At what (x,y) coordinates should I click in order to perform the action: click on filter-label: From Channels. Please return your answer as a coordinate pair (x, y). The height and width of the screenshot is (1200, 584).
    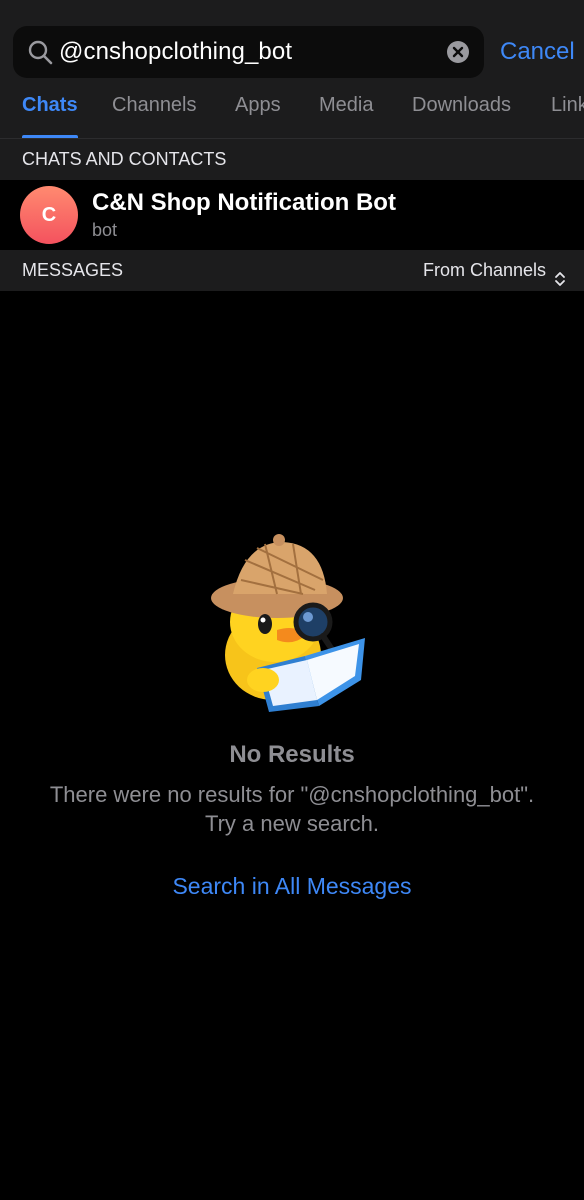
    Looking at the image, I should click on (484, 270).